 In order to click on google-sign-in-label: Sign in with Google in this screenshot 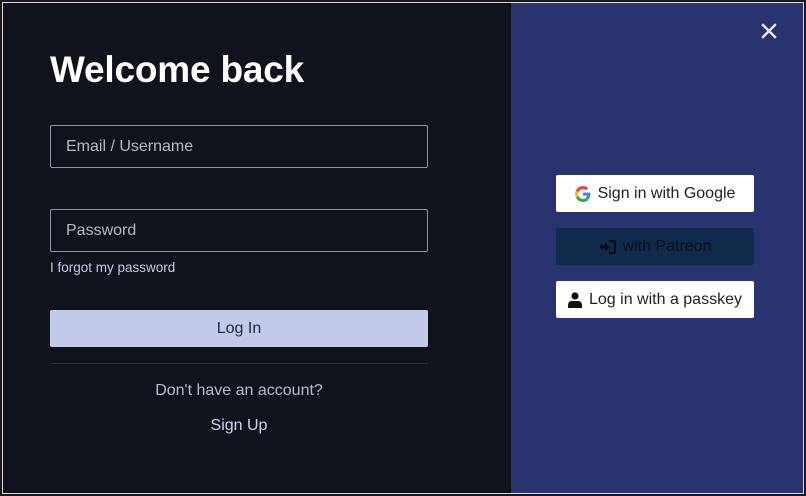, I will do `click(666, 193)`.